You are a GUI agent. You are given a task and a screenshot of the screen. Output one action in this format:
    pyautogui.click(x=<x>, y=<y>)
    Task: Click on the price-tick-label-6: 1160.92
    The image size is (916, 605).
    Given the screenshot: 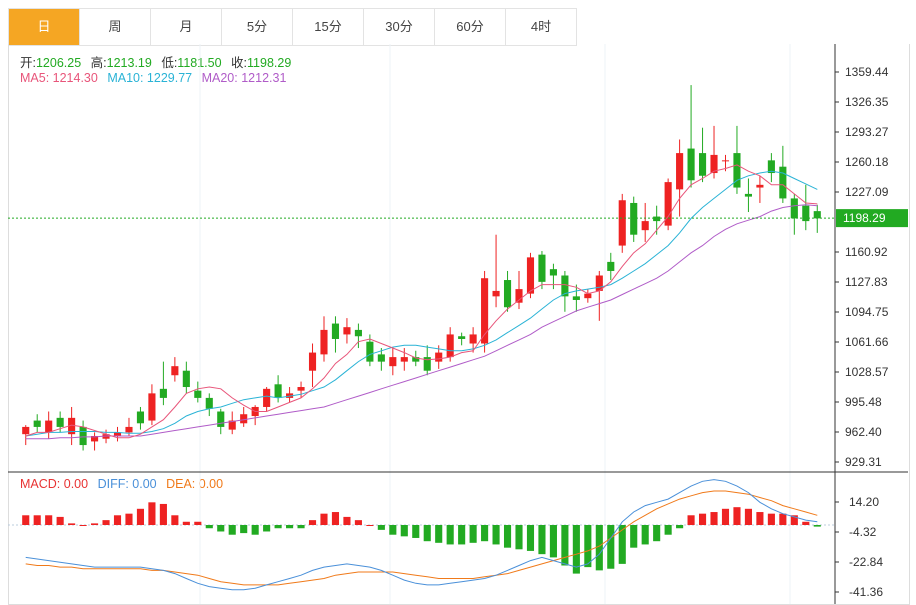 What is the action you would take?
    pyautogui.click(x=866, y=252)
    